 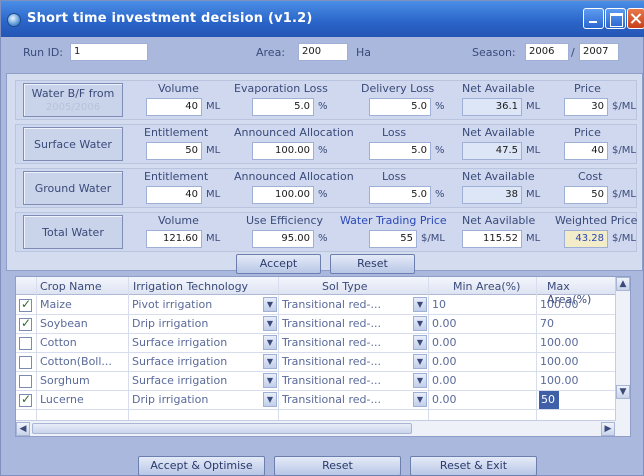 I want to click on scroll-left-icon: ◀, so click(x=23, y=429).